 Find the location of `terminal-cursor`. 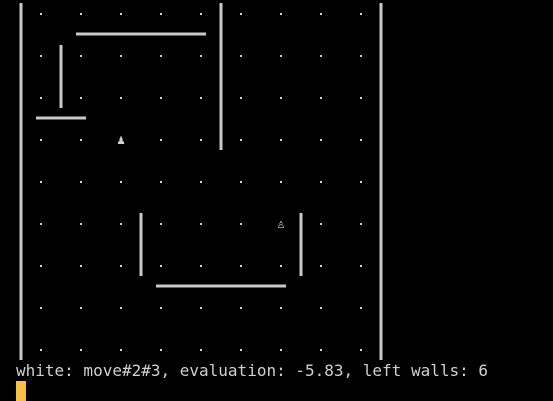

terminal-cursor is located at coordinates (21, 391).